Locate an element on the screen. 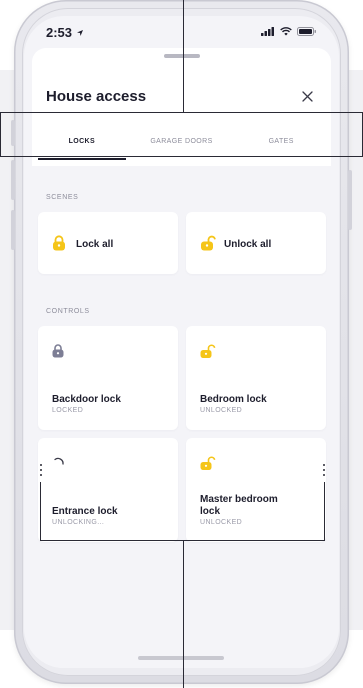 The height and width of the screenshot is (688, 363). status-bar: 2:53 is located at coordinates (181, 33).